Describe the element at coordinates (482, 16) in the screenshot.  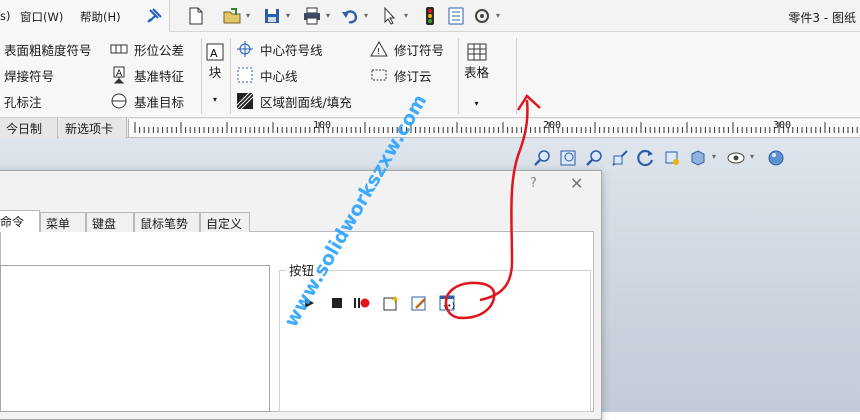
I see `options-gear-icon` at that location.